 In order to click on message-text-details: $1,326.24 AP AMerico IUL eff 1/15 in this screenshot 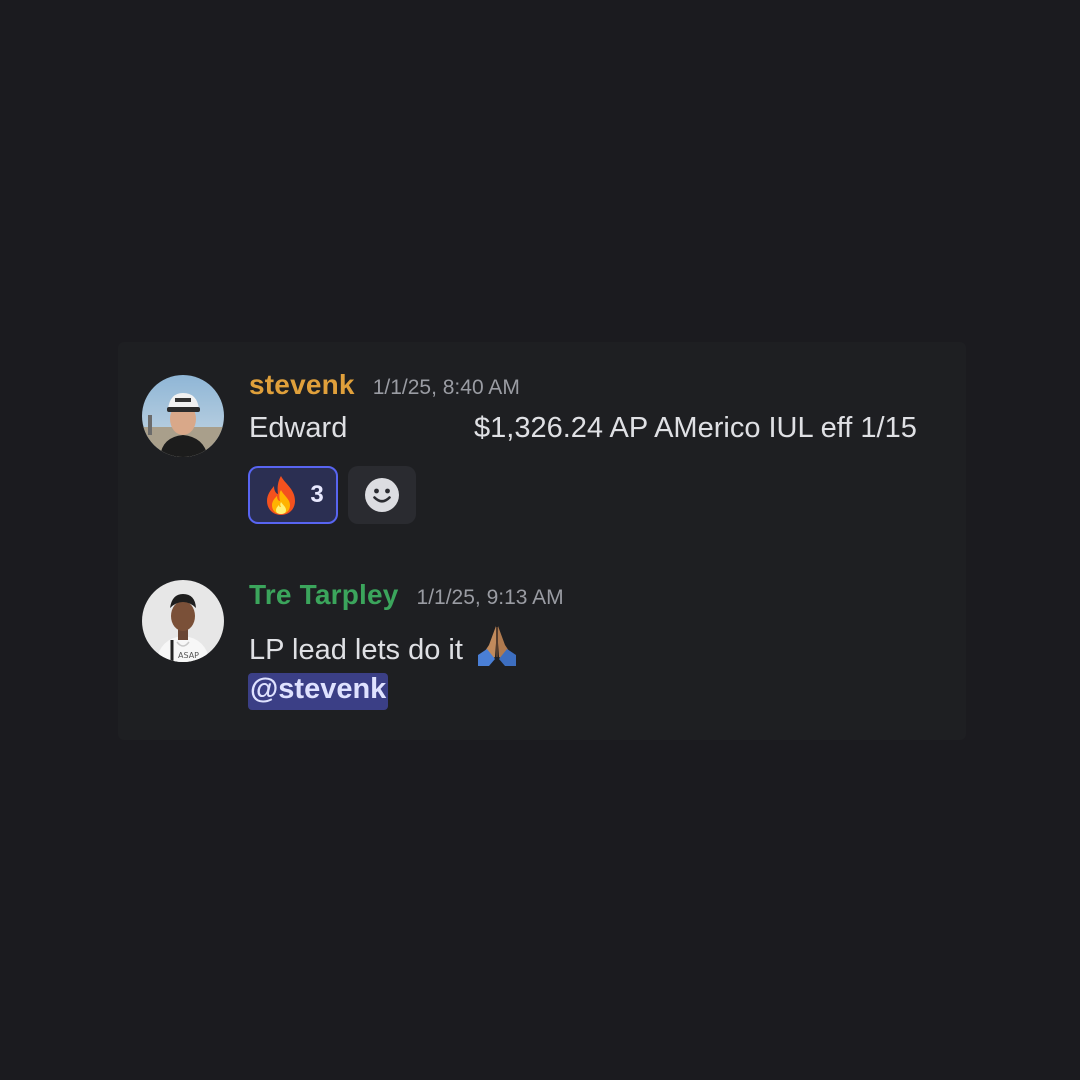, I will do `click(695, 428)`.